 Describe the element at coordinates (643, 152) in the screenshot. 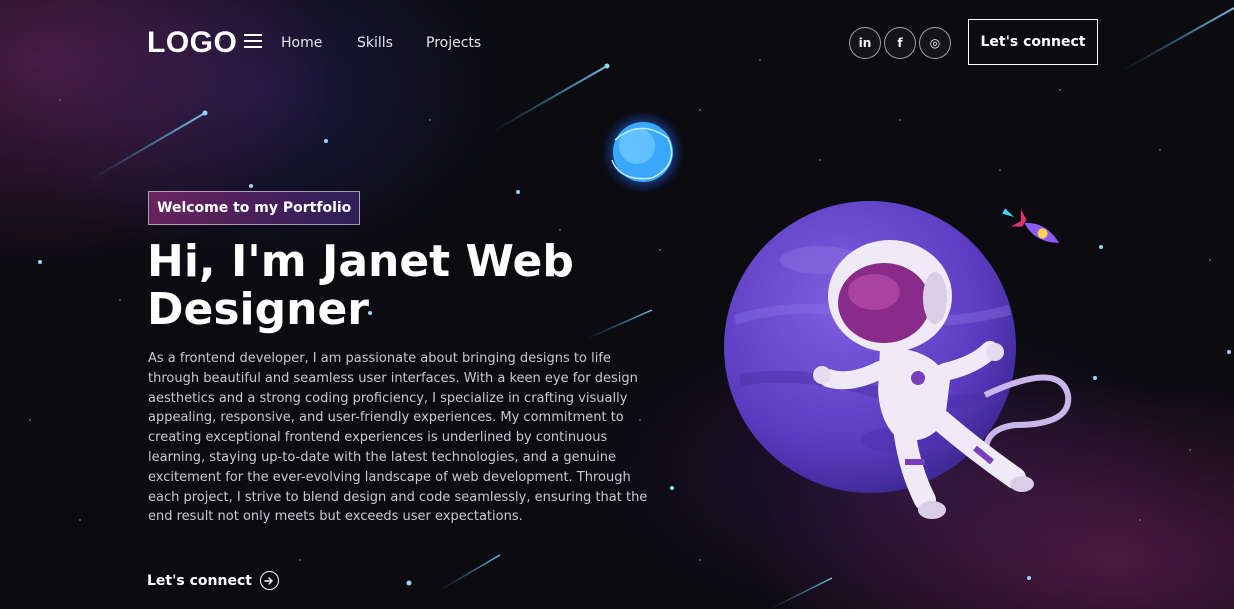

I see `glowing-moon` at that location.